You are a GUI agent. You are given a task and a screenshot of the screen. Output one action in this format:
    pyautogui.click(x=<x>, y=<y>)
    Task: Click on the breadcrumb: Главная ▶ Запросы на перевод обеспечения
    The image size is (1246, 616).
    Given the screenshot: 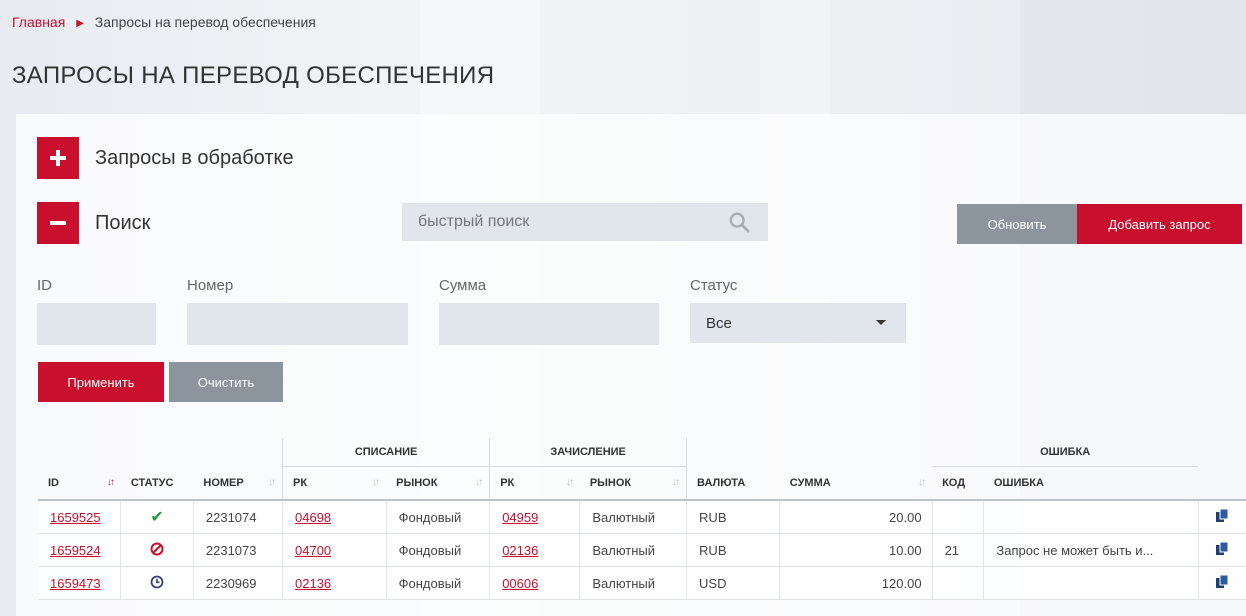 What is the action you would take?
    pyautogui.click(x=164, y=22)
    